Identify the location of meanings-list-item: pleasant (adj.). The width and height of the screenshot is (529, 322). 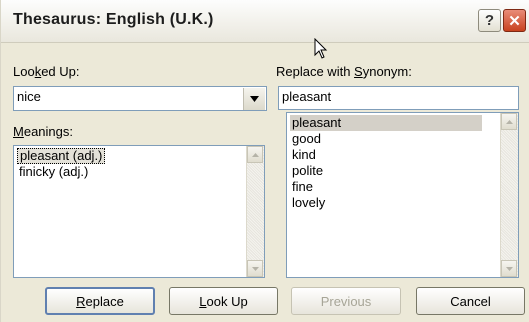
(61, 156).